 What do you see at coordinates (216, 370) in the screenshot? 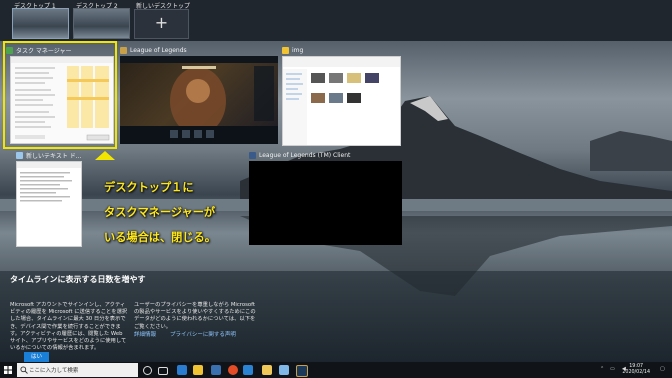
I see `store-icon` at bounding box center [216, 370].